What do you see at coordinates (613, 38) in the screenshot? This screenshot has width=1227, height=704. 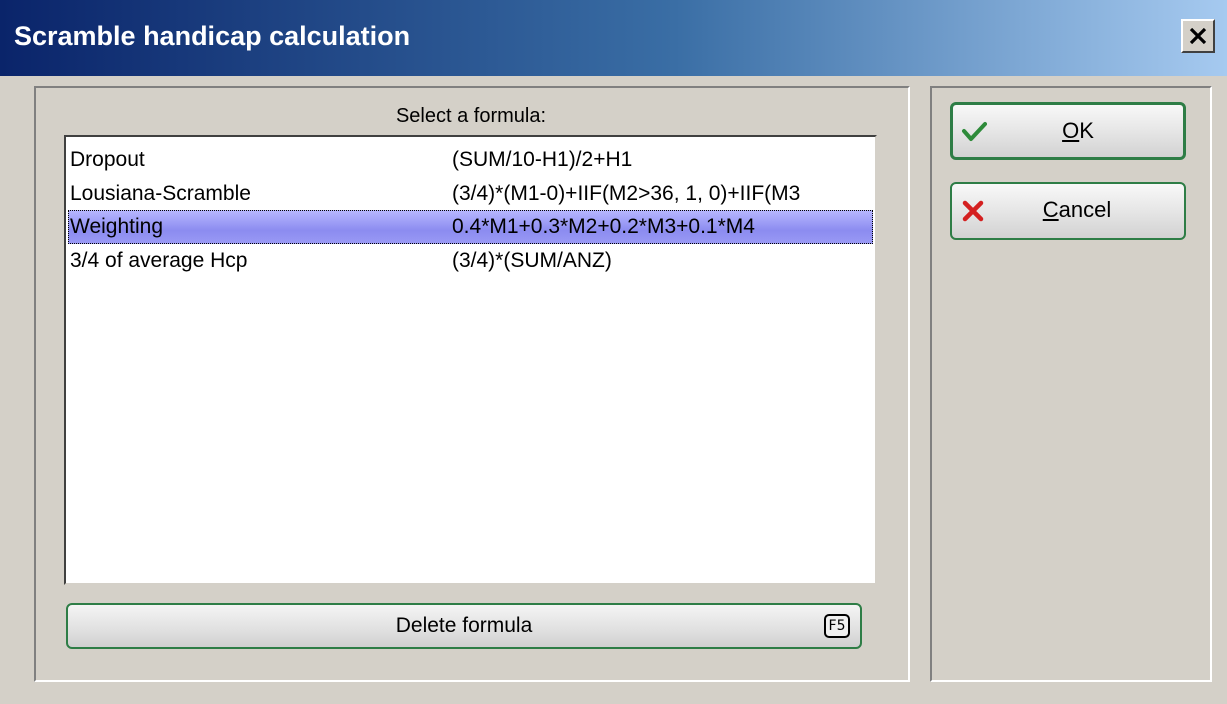 I see `title-bar: Scramble handicap calculation` at bounding box center [613, 38].